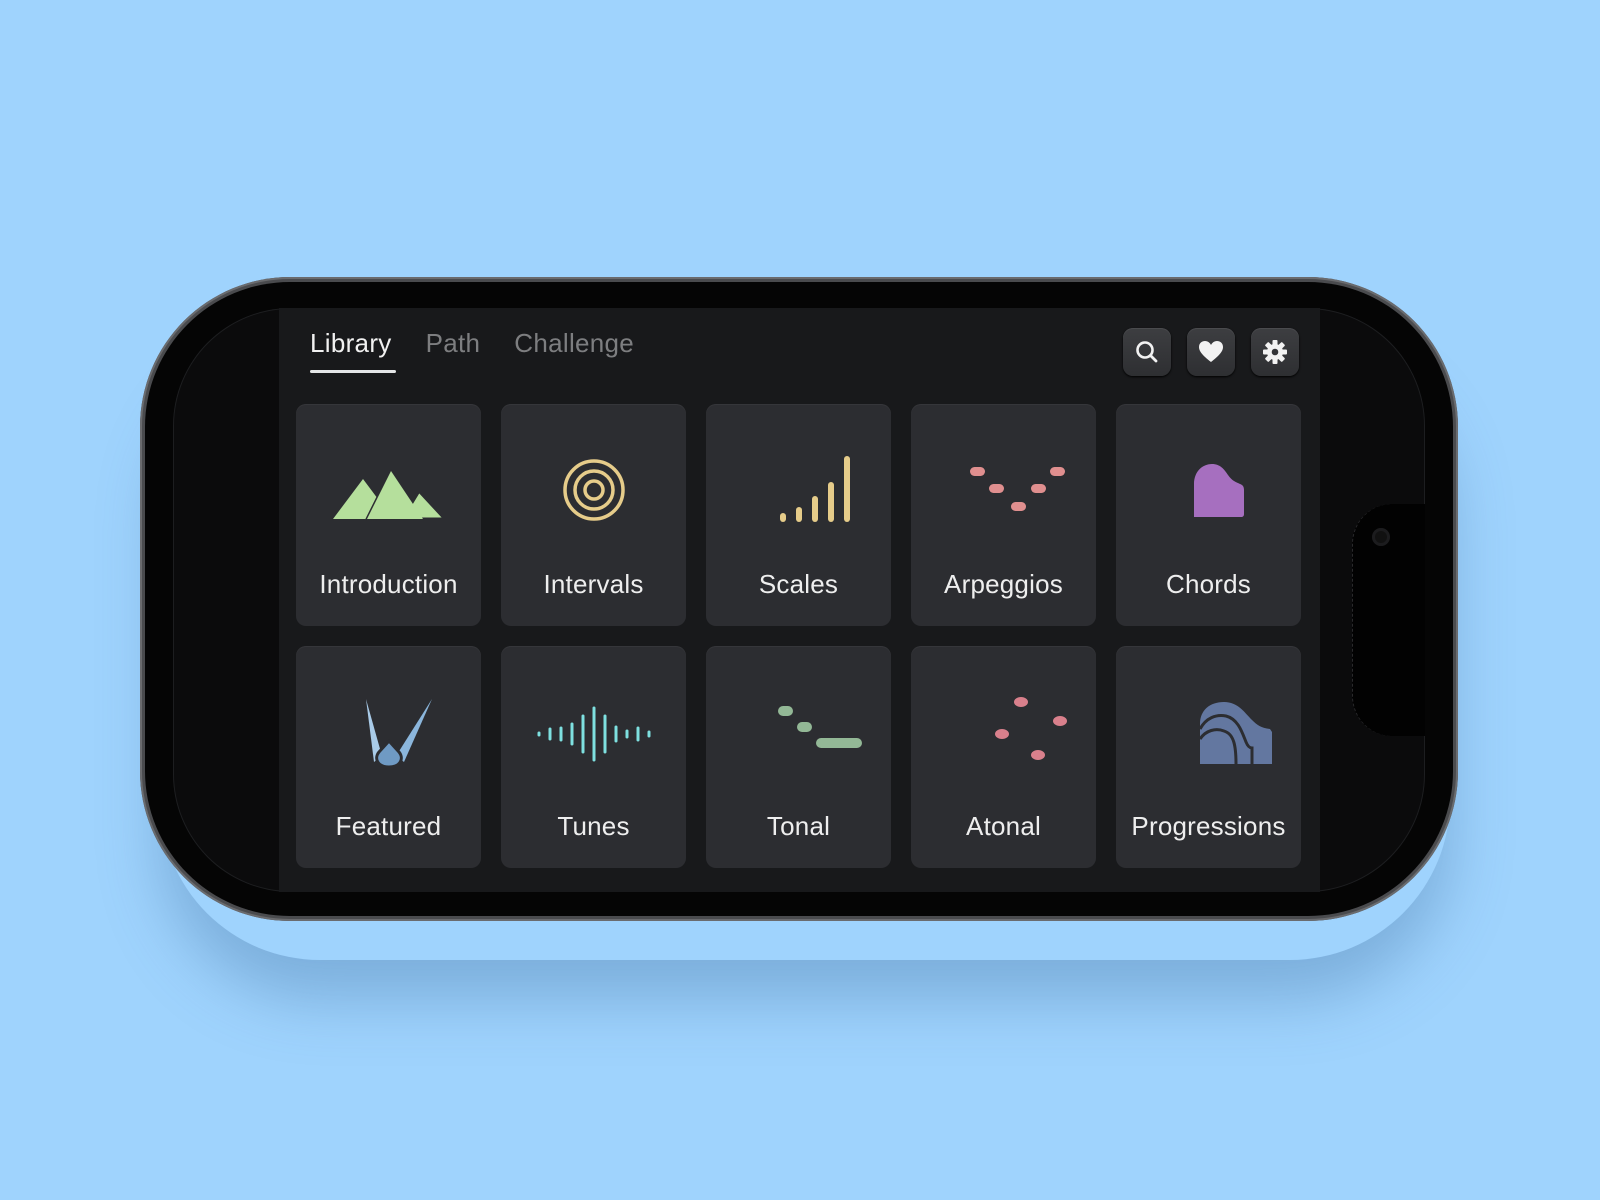  Describe the element at coordinates (398, 734) in the screenshot. I see `spotlights-icon` at that location.